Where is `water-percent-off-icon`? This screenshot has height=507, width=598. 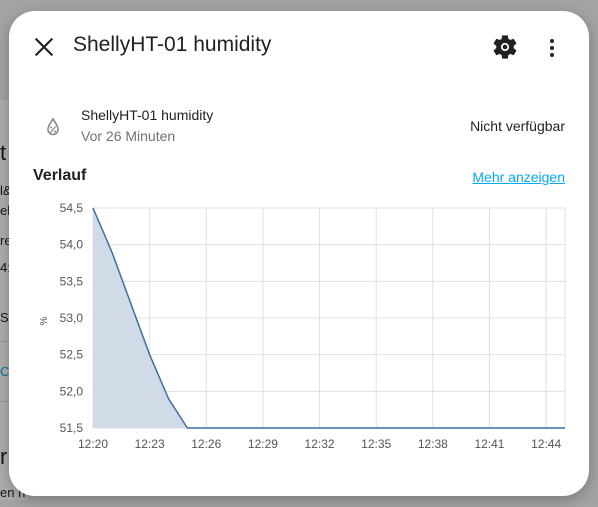
water-percent-off-icon is located at coordinates (53, 126).